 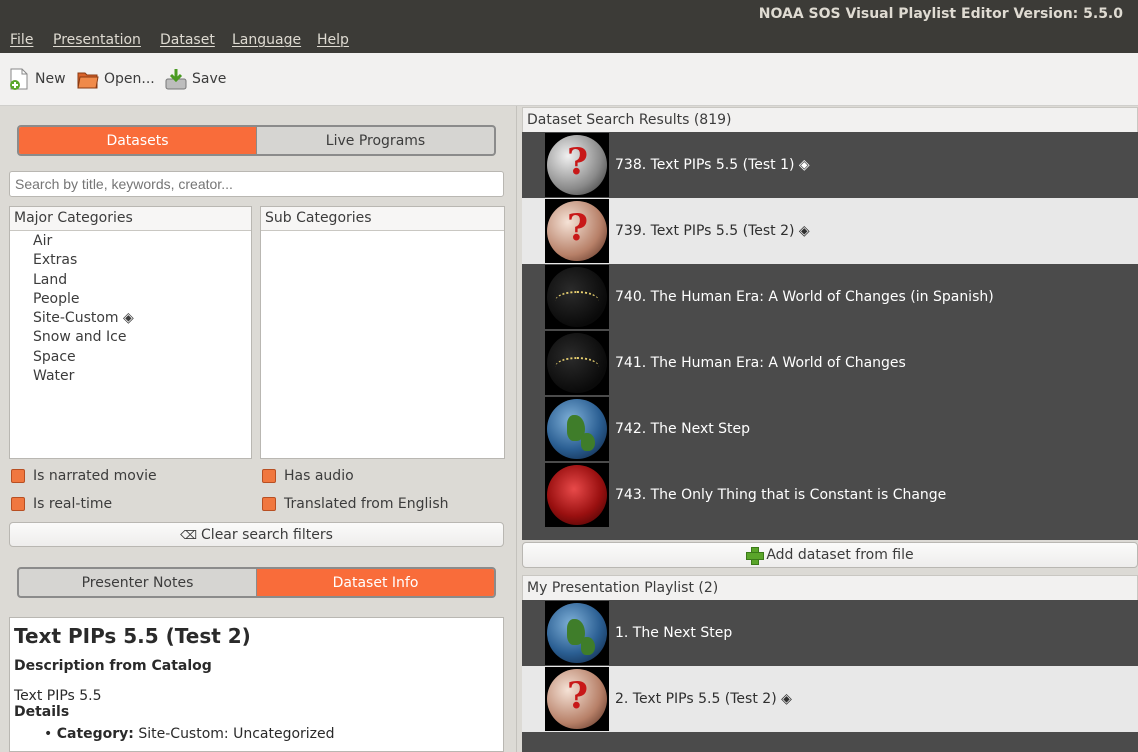 What do you see at coordinates (97, 40) in the screenshot?
I see `menu-presentation: Presentation` at bounding box center [97, 40].